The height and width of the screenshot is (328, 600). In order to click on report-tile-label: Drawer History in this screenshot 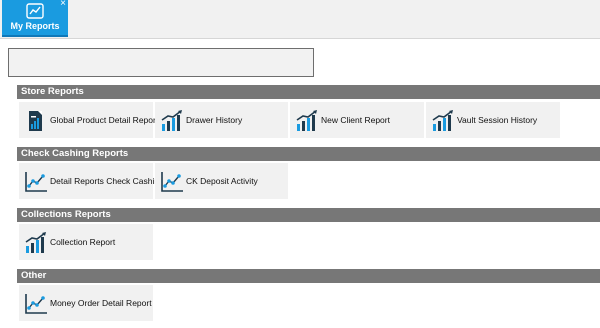, I will do `click(214, 120)`.